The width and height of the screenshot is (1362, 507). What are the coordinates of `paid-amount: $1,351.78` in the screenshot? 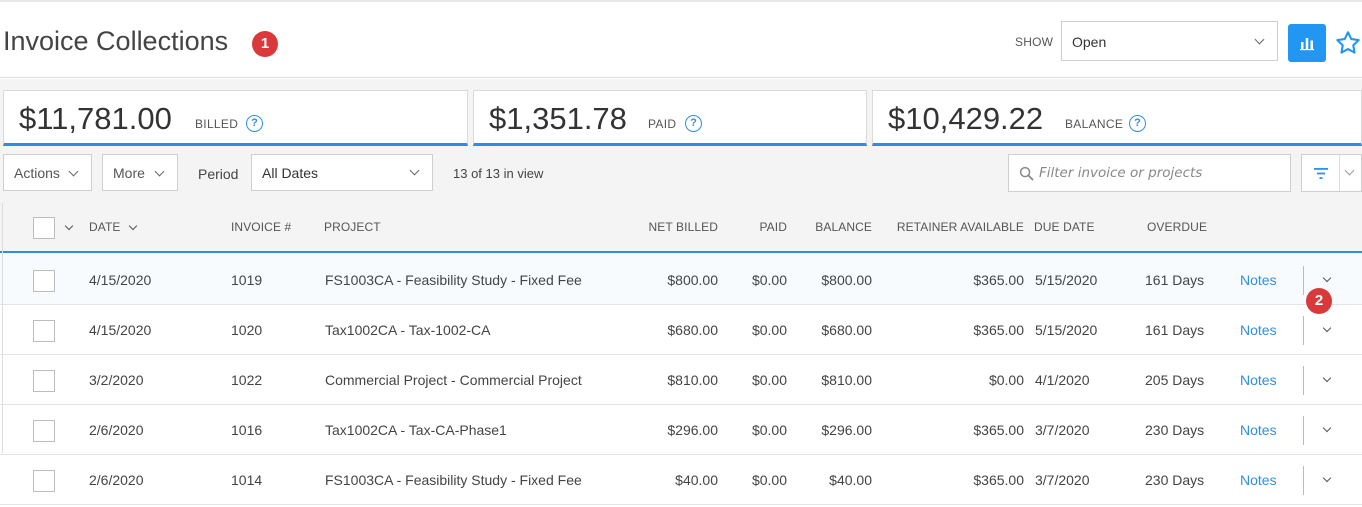 It's located at (558, 118).